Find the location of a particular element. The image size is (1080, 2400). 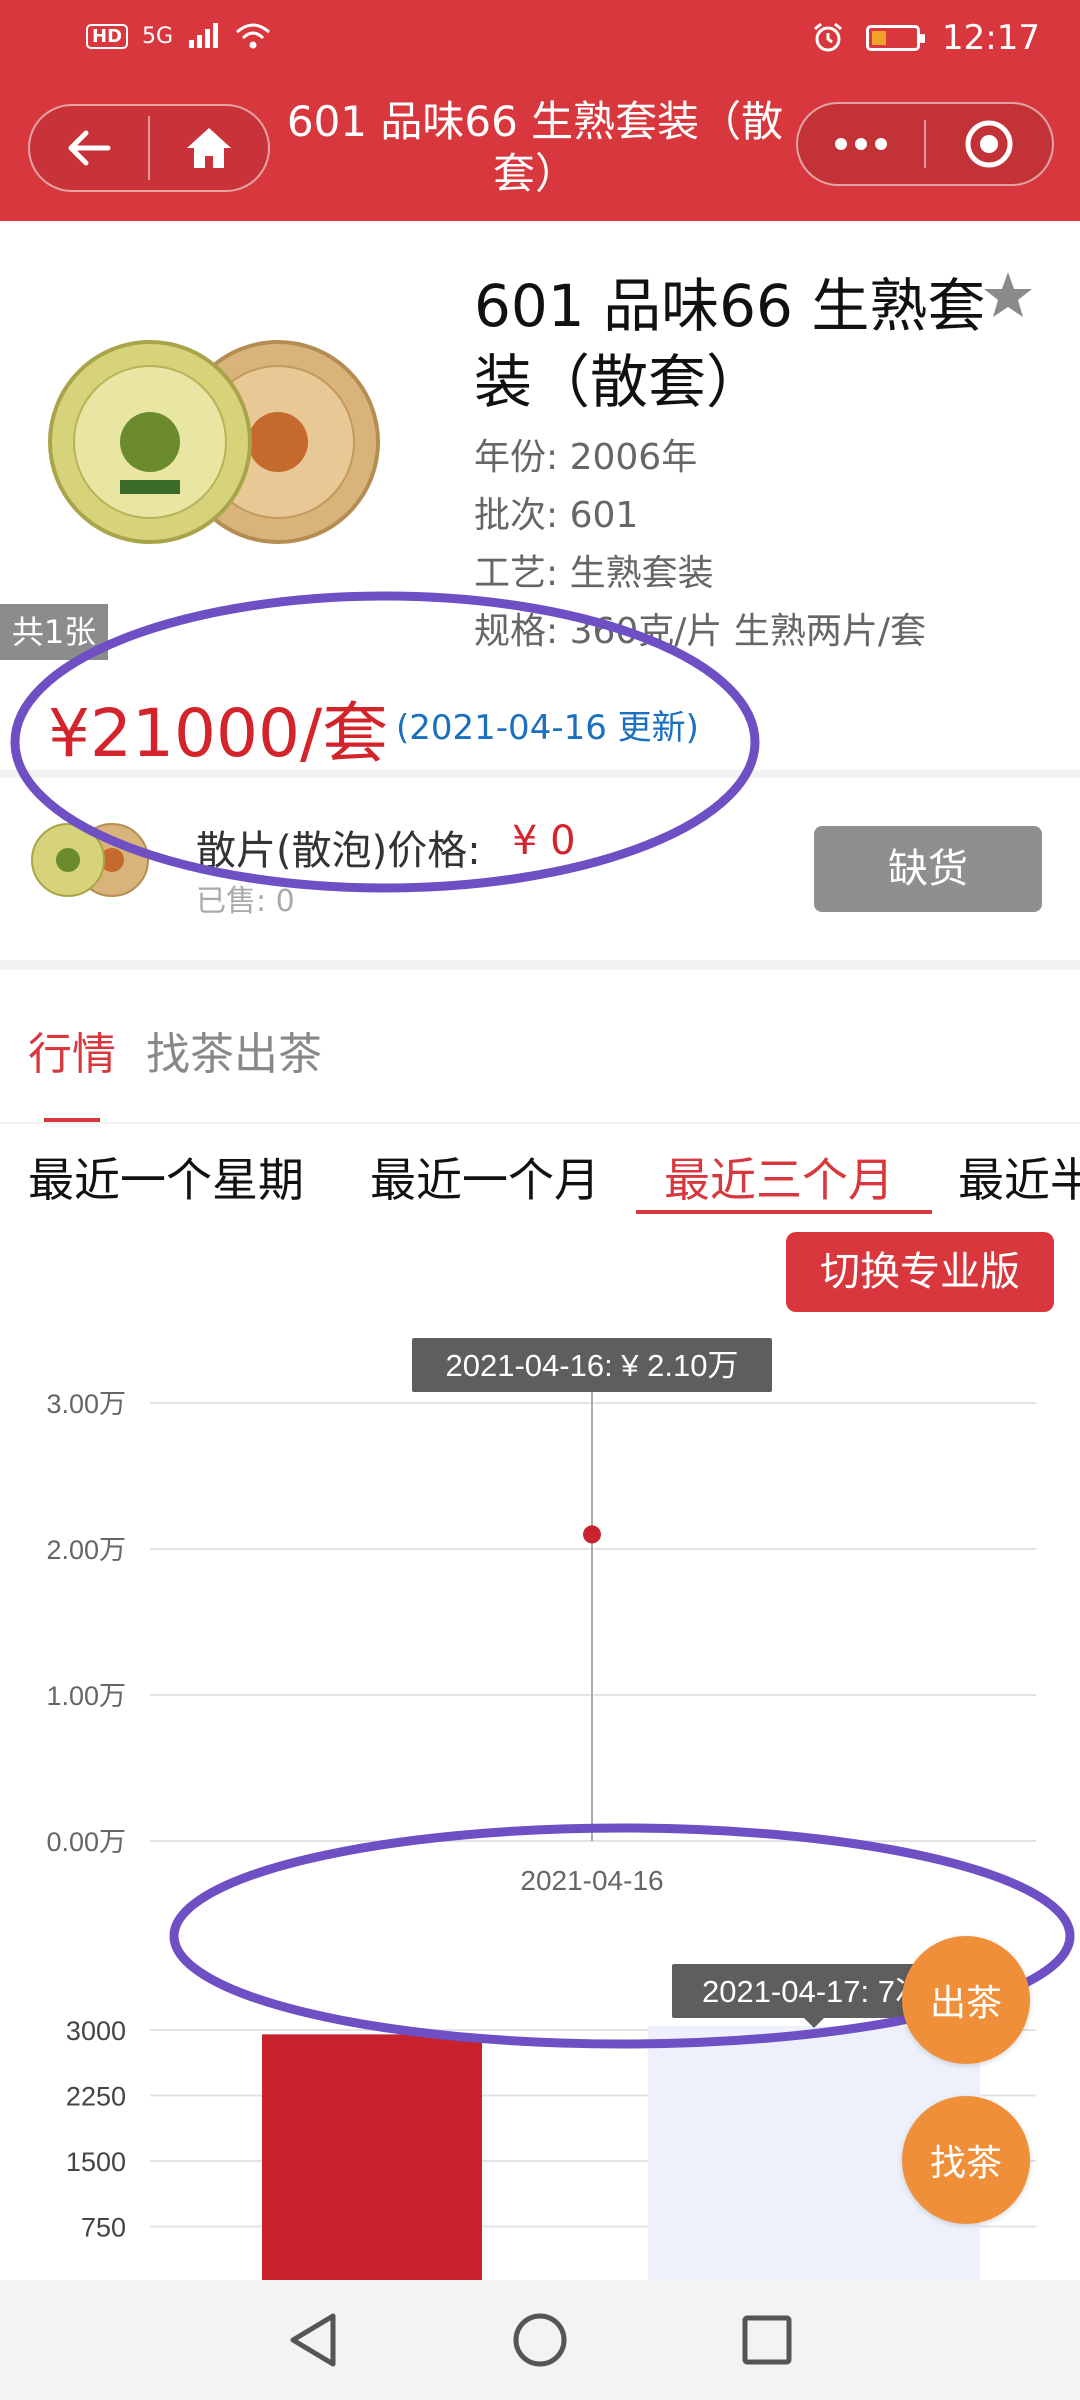

subtab-half-year: 最近半 is located at coordinates (1019, 1177).